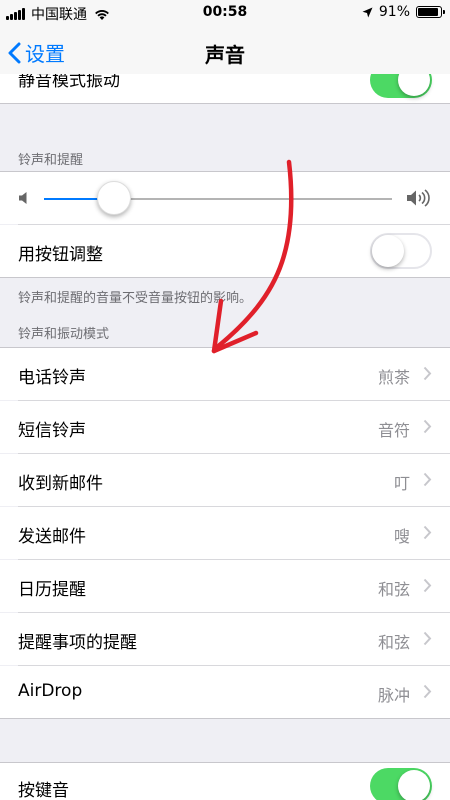 The width and height of the screenshot is (450, 800). I want to click on silent-vibrate-row: 静音模式振动, so click(225, 89).